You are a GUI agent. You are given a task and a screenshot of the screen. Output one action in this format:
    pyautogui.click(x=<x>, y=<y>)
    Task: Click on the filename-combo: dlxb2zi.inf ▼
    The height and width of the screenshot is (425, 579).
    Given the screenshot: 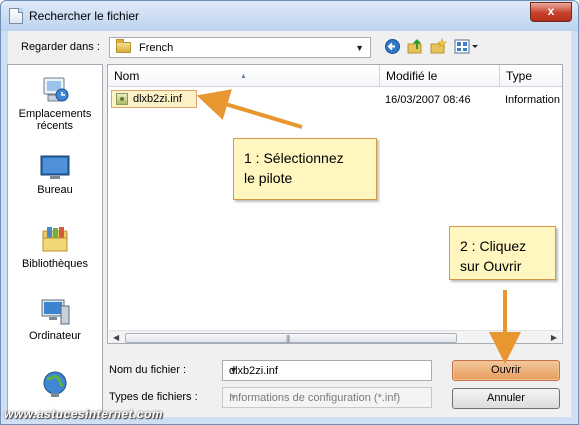 What is the action you would take?
    pyautogui.click(x=327, y=370)
    